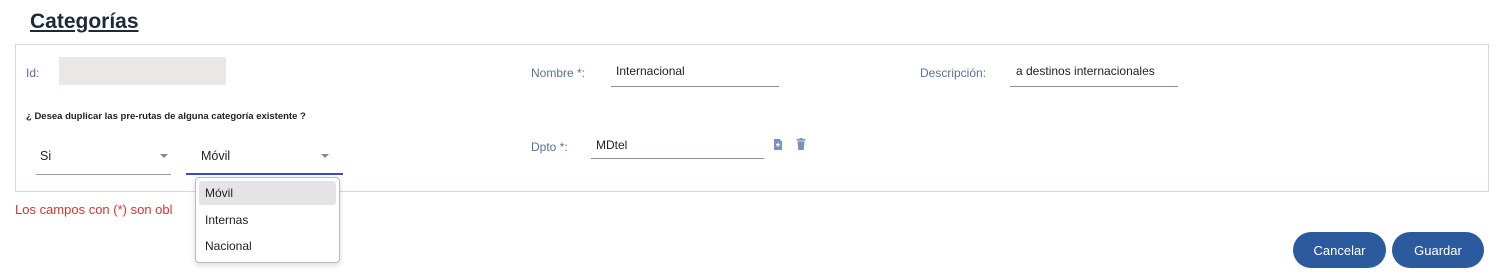 The image size is (1500, 280). Describe the element at coordinates (677, 158) in the screenshot. I see `dpto-underline` at that location.